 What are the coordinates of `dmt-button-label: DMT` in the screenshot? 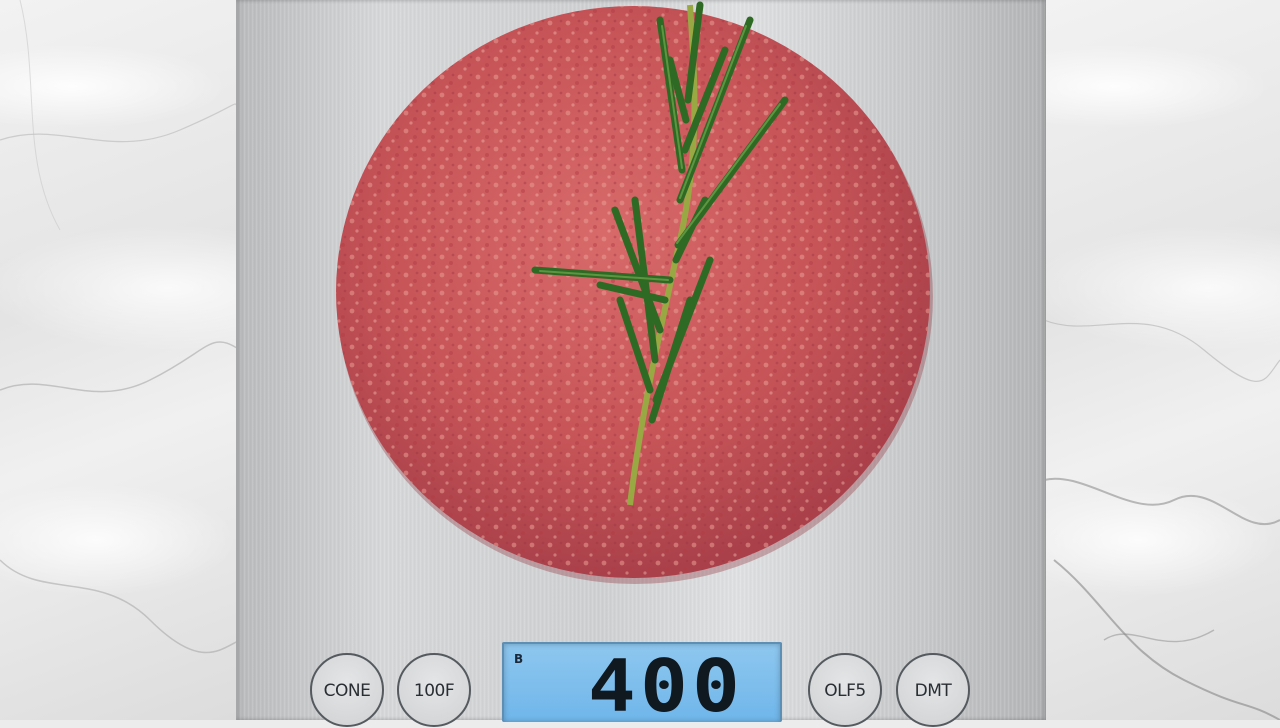 It's located at (933, 691).